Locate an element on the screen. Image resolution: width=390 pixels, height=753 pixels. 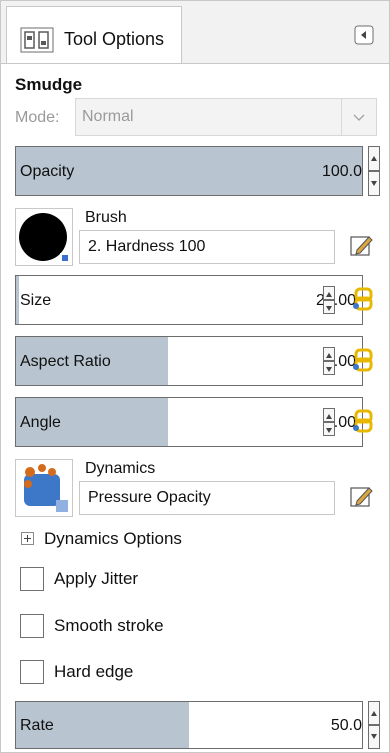
size-label: Size is located at coordinates (36, 300).